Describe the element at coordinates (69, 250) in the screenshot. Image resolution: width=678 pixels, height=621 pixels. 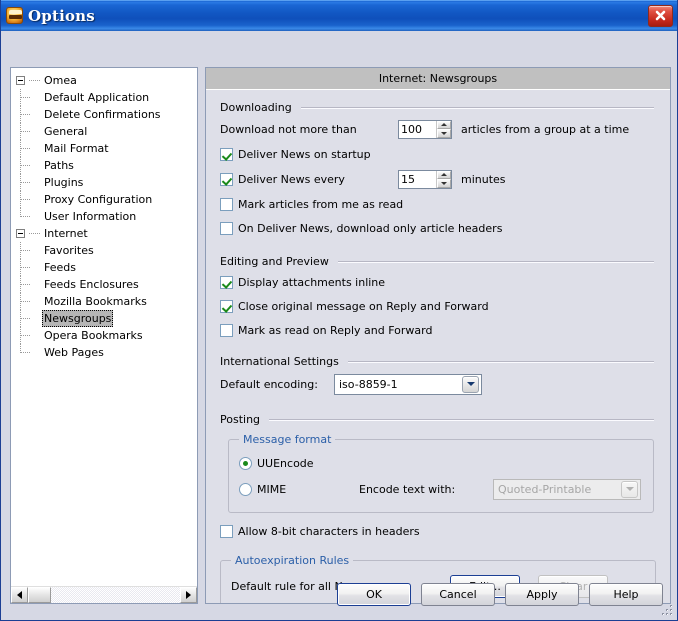
I see `tree-item-label: Favorites` at that location.